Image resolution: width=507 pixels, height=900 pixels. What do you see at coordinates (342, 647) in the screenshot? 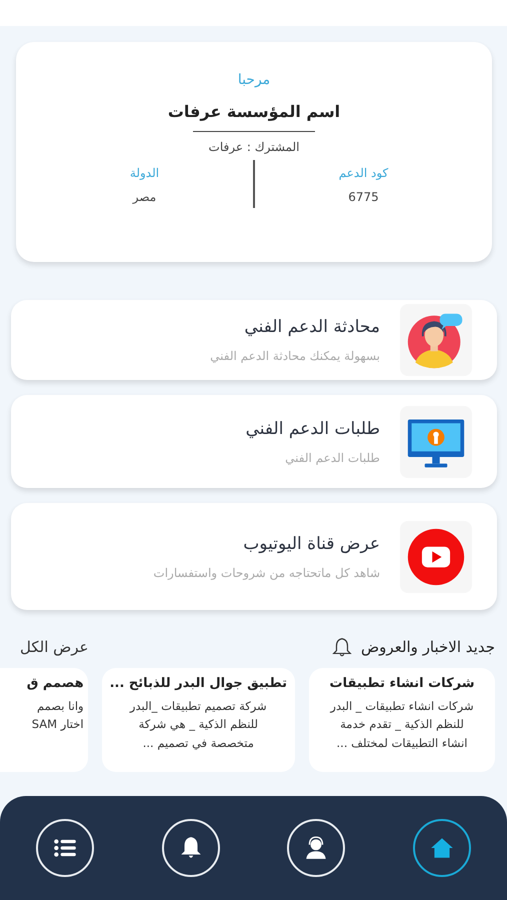
I see `bell-icon` at bounding box center [342, 647].